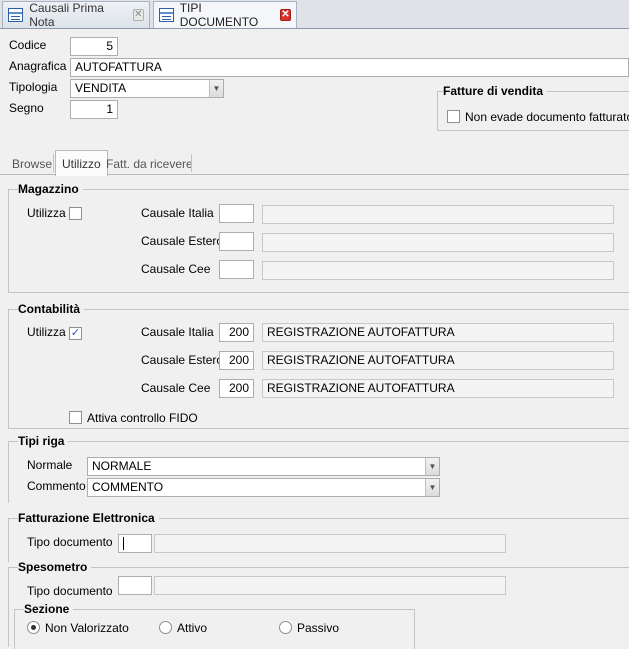 The width and height of the screenshot is (629, 649). Describe the element at coordinates (176, 269) in the screenshot. I see `magazzino-causale-cee-label: Causale Cee` at that location.